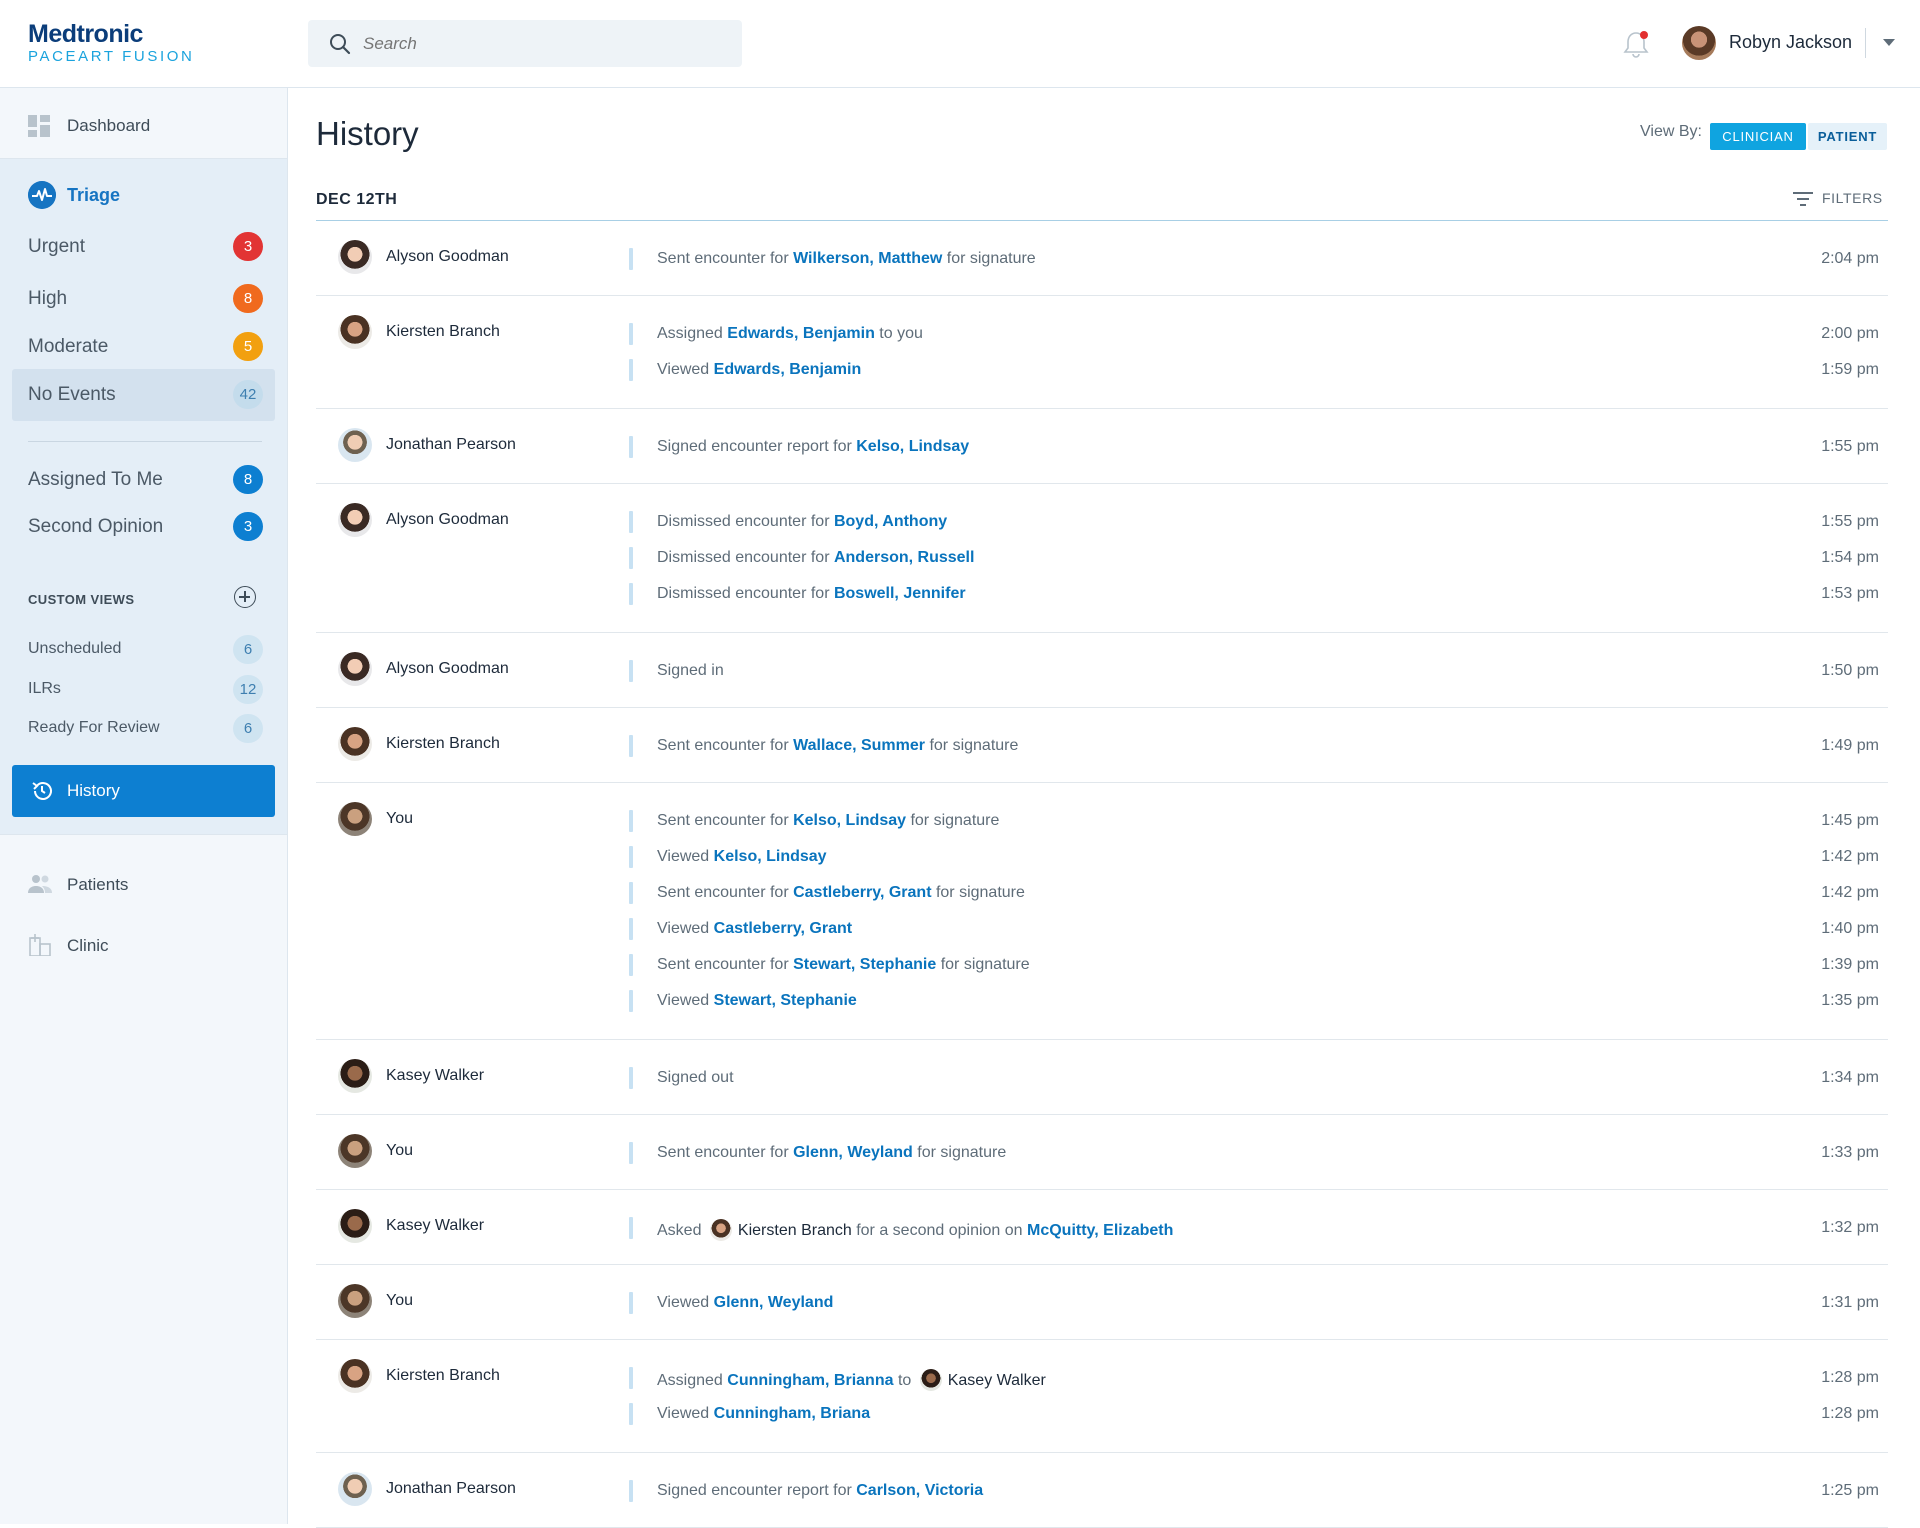 This screenshot has height=1528, width=1920. What do you see at coordinates (900, 593) in the screenshot?
I see `patient-link: Boswell, Jennifer` at bounding box center [900, 593].